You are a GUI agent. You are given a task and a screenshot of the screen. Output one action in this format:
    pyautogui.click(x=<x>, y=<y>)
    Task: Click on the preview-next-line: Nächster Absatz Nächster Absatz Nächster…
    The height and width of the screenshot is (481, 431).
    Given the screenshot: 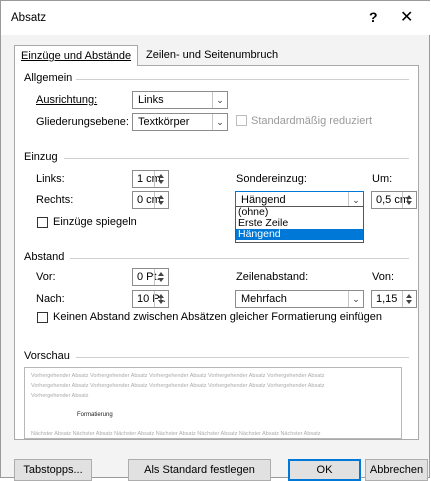 What is the action you would take?
    pyautogui.click(x=176, y=434)
    